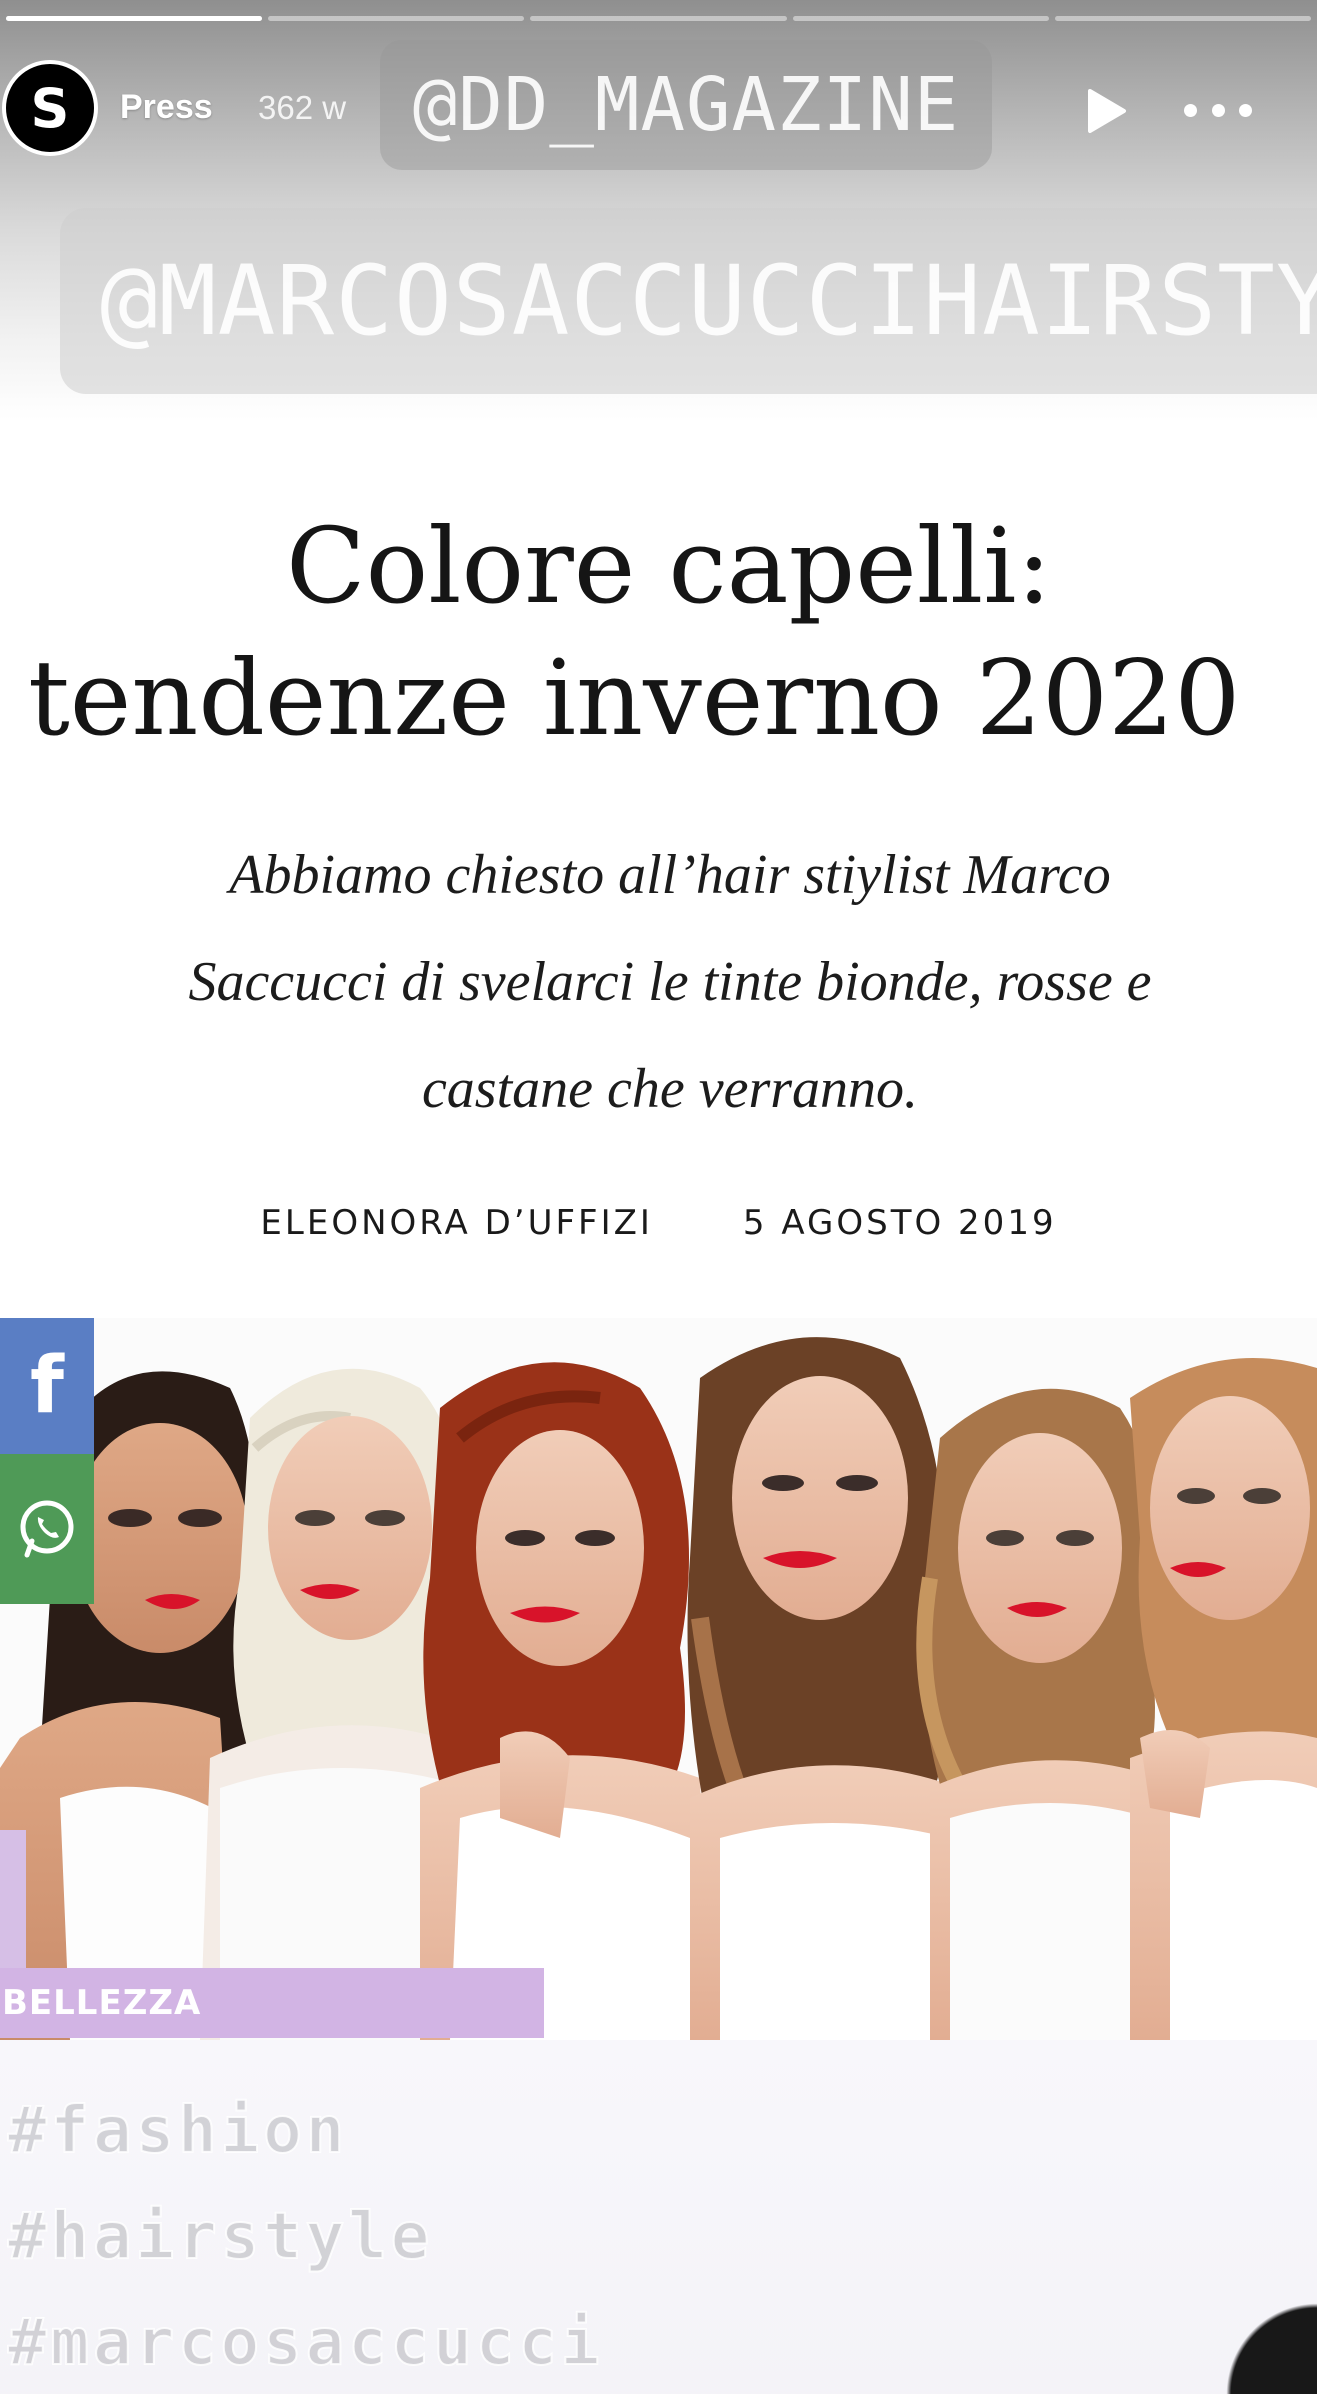 This screenshot has width=1317, height=2394. What do you see at coordinates (456, 1223) in the screenshot?
I see `author-name: ELEONORA D’UFFIZI` at bounding box center [456, 1223].